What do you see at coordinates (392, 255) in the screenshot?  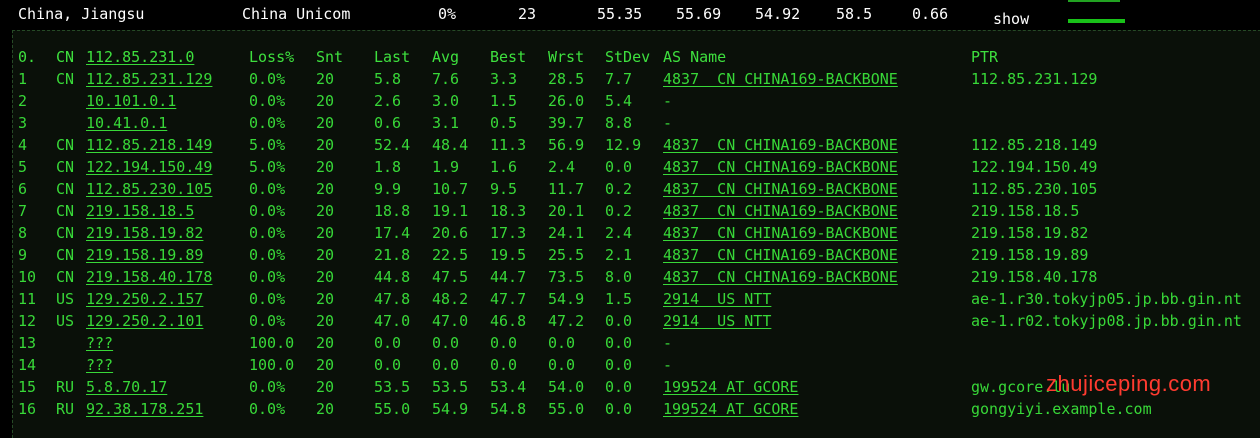 I see `last-value: 21.8` at bounding box center [392, 255].